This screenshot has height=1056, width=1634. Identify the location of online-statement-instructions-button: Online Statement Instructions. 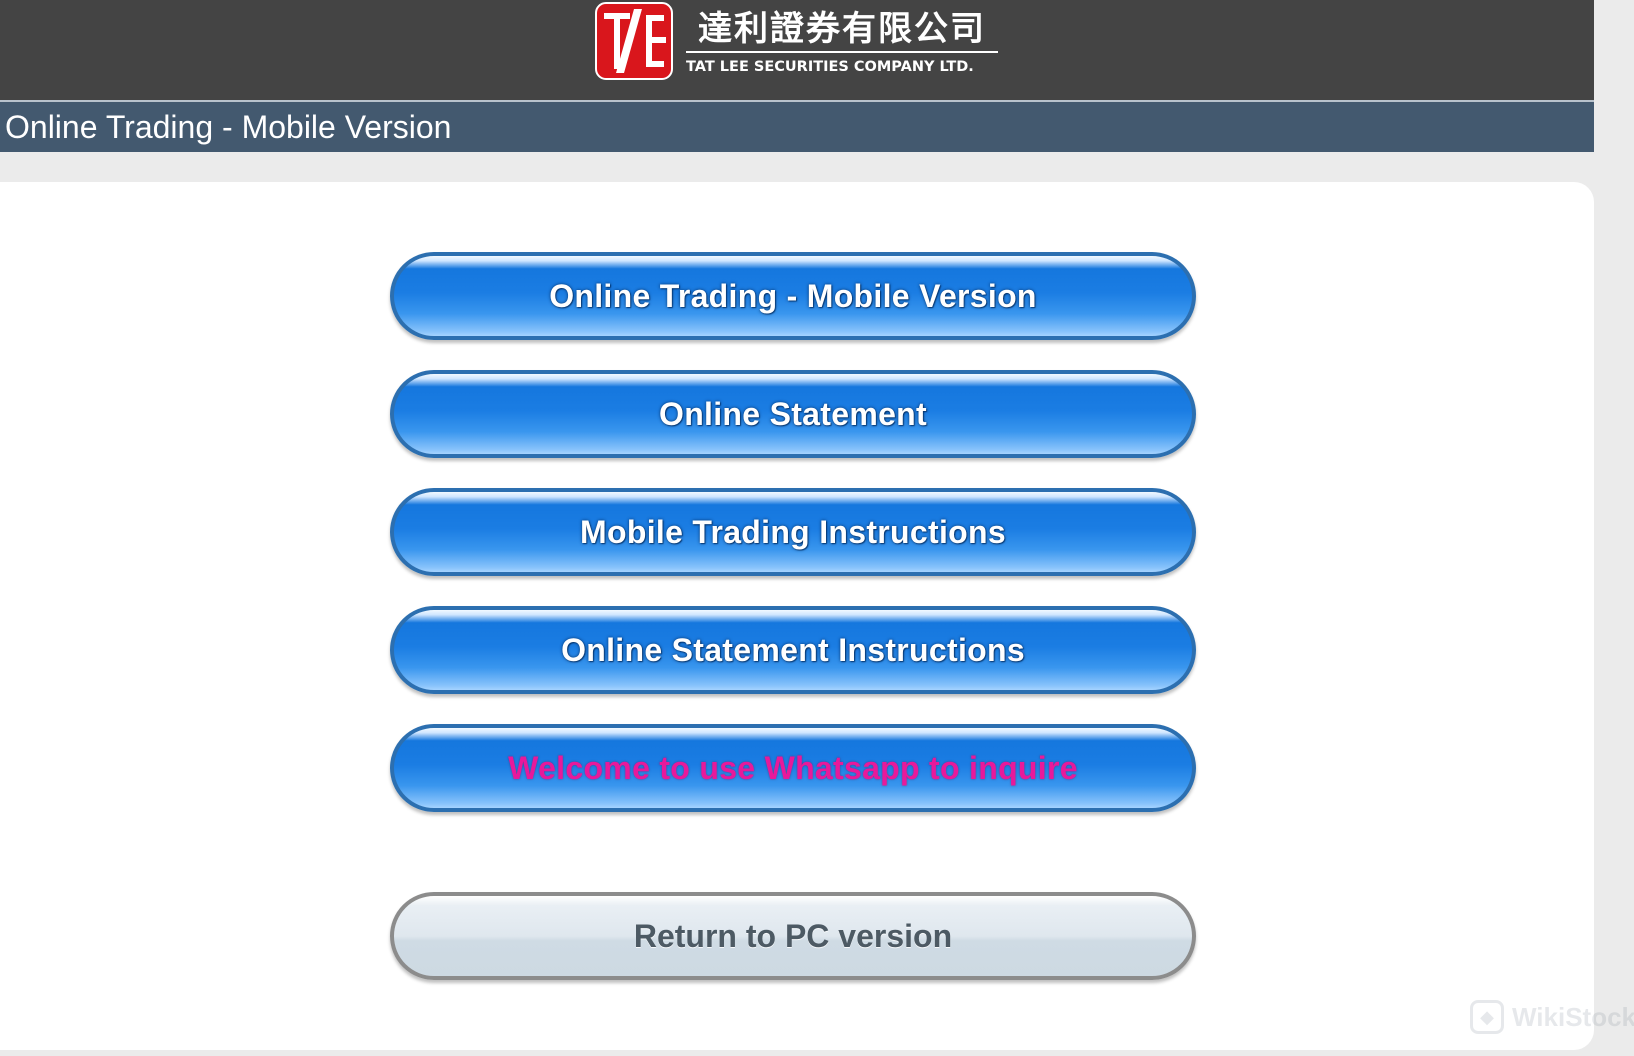
(793, 650).